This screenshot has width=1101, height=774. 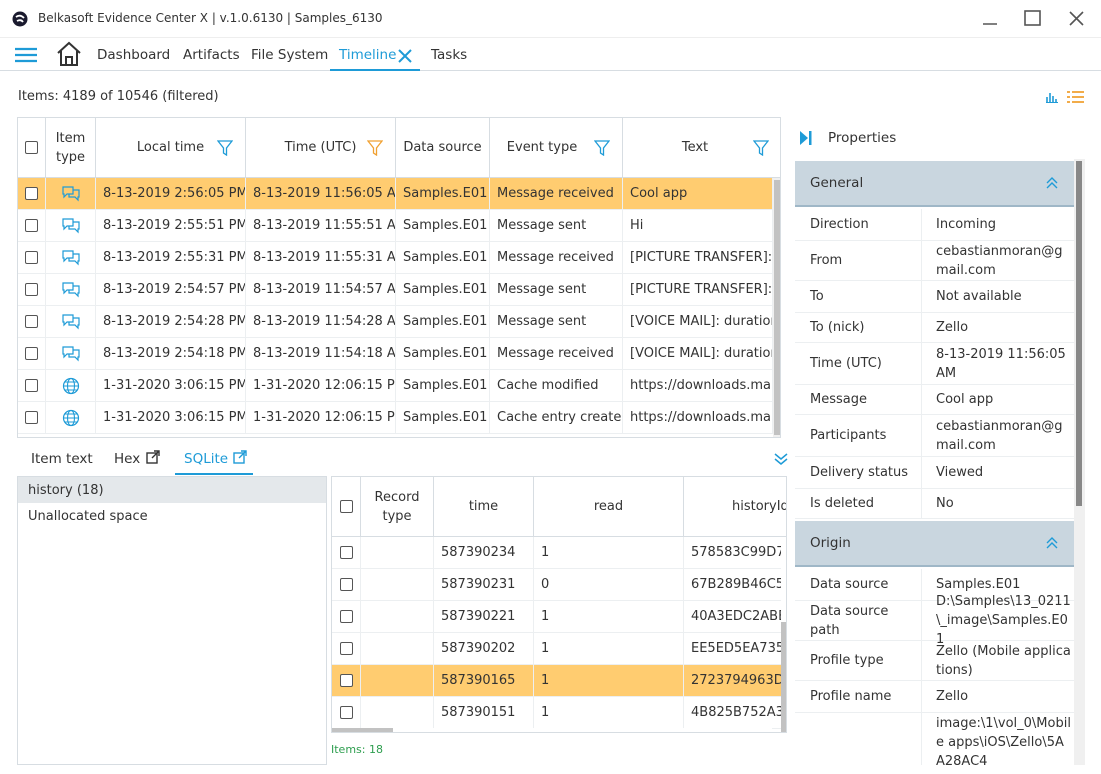 I want to click on tab-tasks: Tasks, so click(x=449, y=55).